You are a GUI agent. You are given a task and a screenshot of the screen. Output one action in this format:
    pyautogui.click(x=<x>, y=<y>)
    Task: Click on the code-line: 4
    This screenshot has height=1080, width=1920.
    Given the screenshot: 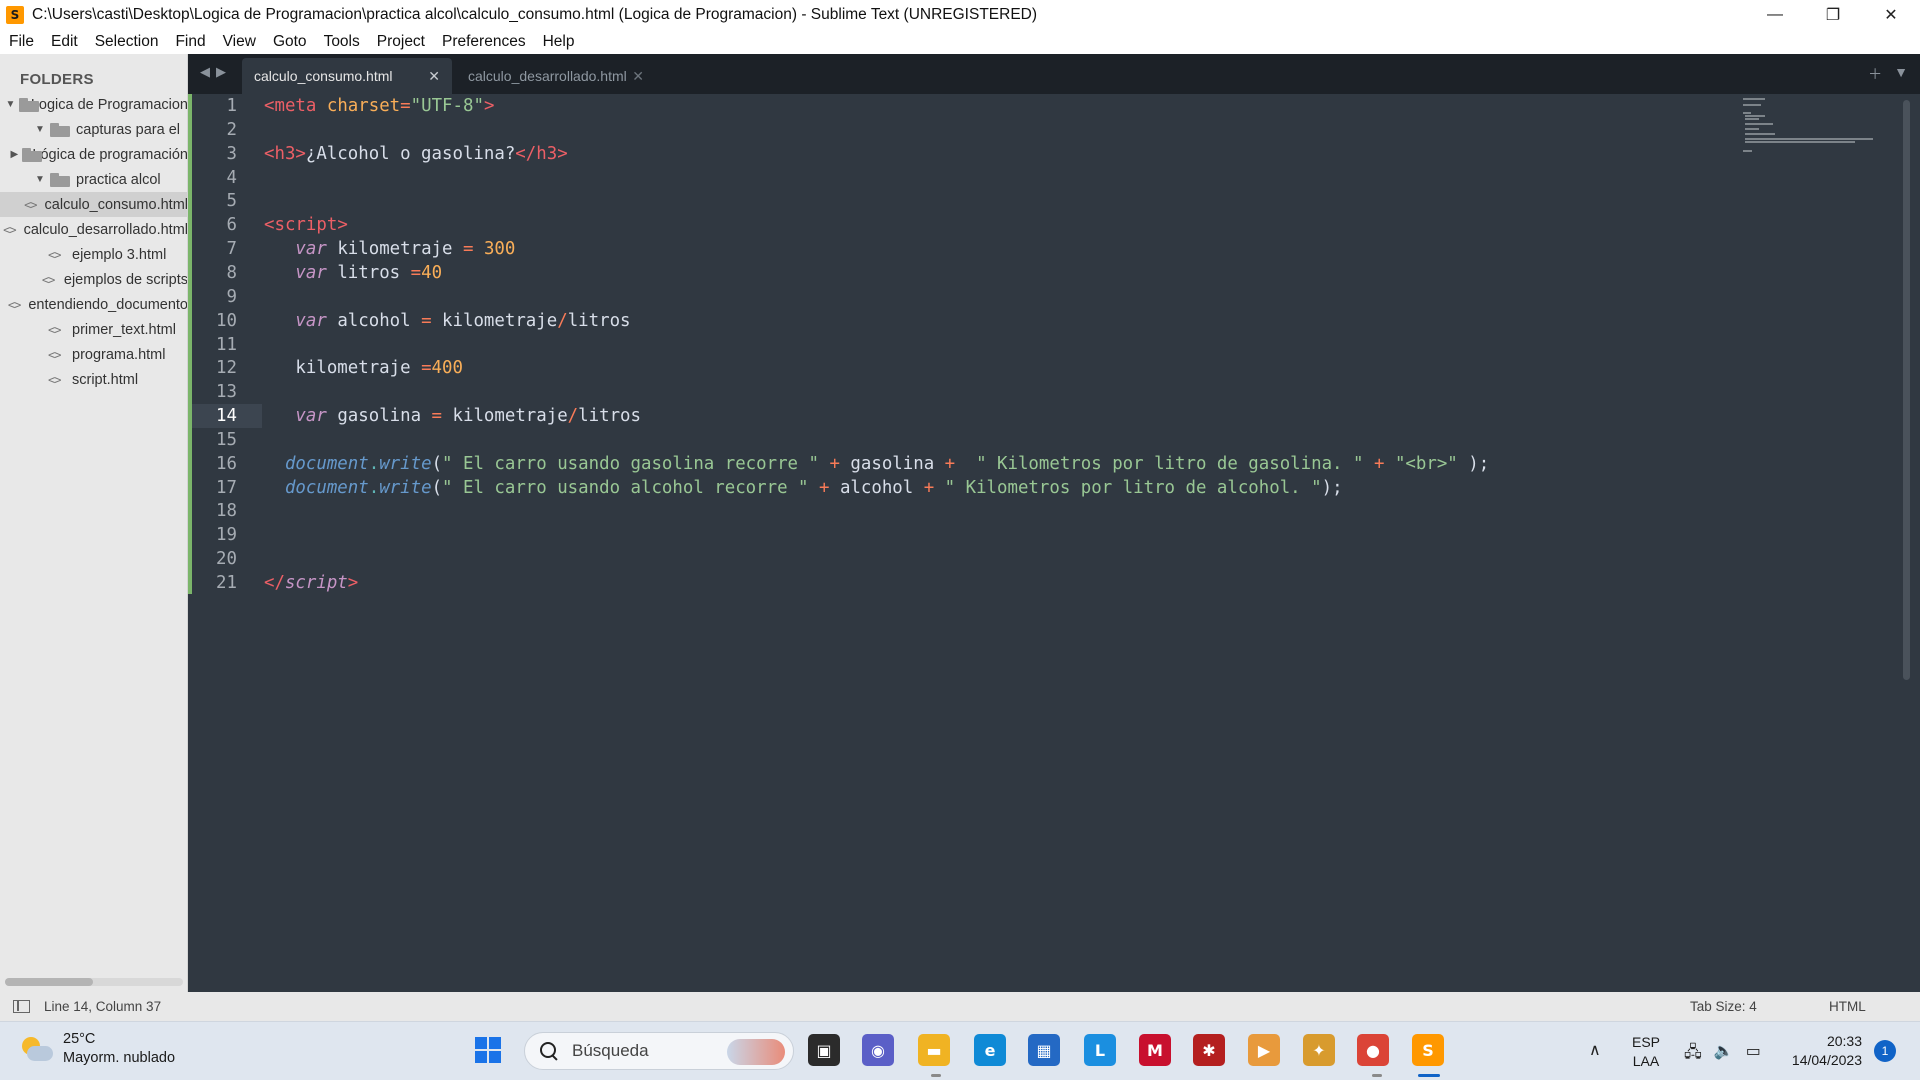 What is the action you would take?
    pyautogui.click(x=1043, y=178)
    